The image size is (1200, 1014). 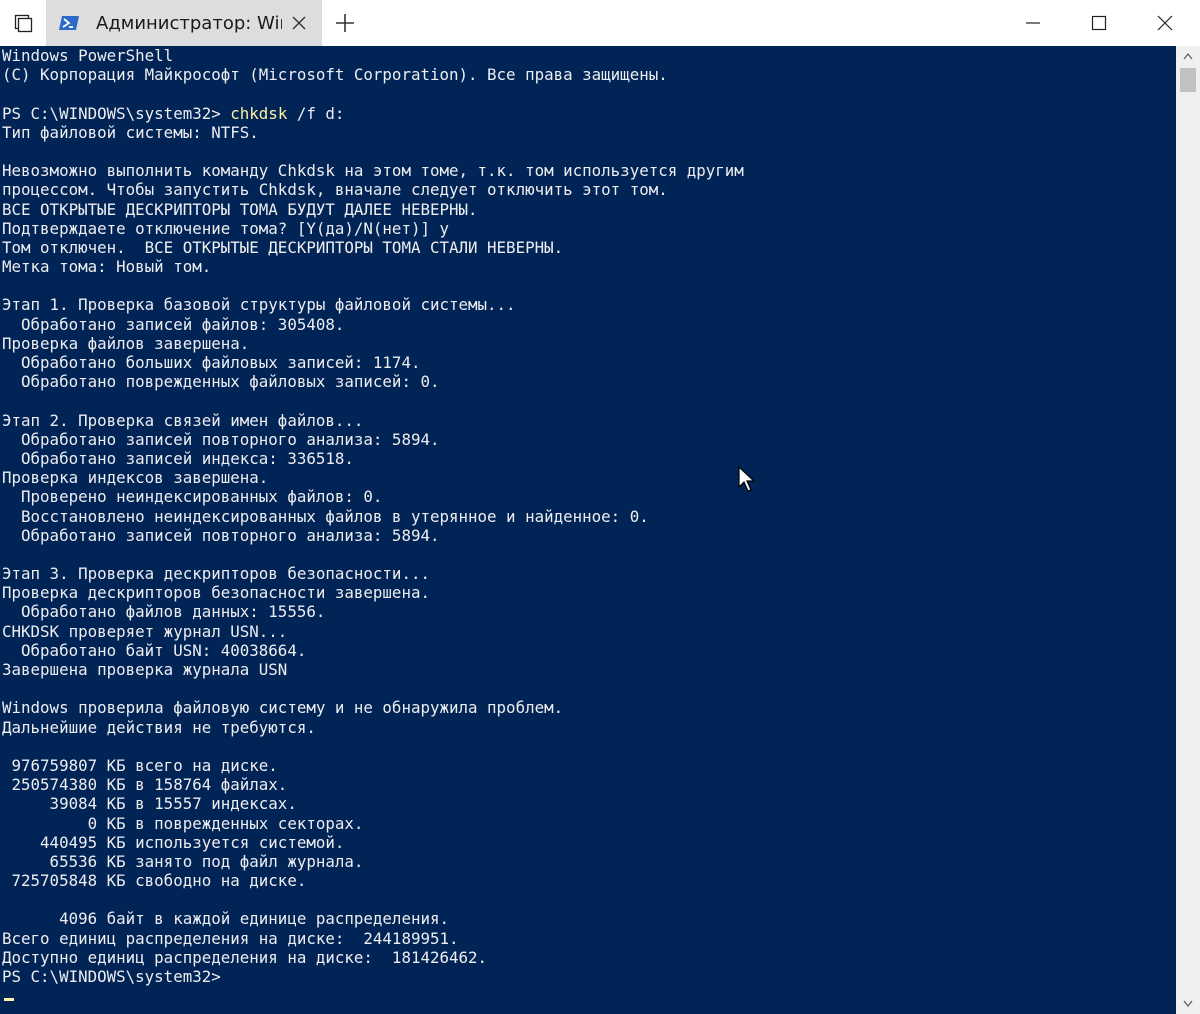 What do you see at coordinates (149, 804) in the screenshot?
I see `console-line: 39084 КБ в 15557 индексах.` at bounding box center [149, 804].